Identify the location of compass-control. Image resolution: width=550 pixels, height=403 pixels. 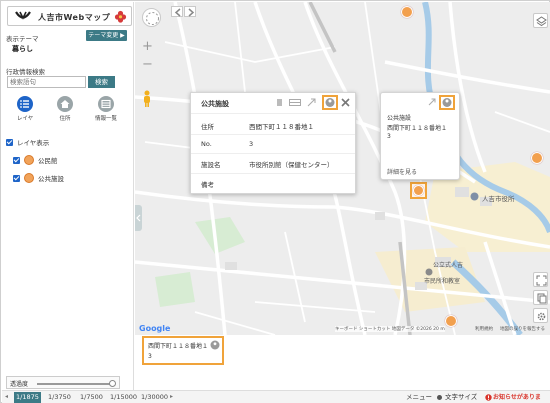
(151, 17).